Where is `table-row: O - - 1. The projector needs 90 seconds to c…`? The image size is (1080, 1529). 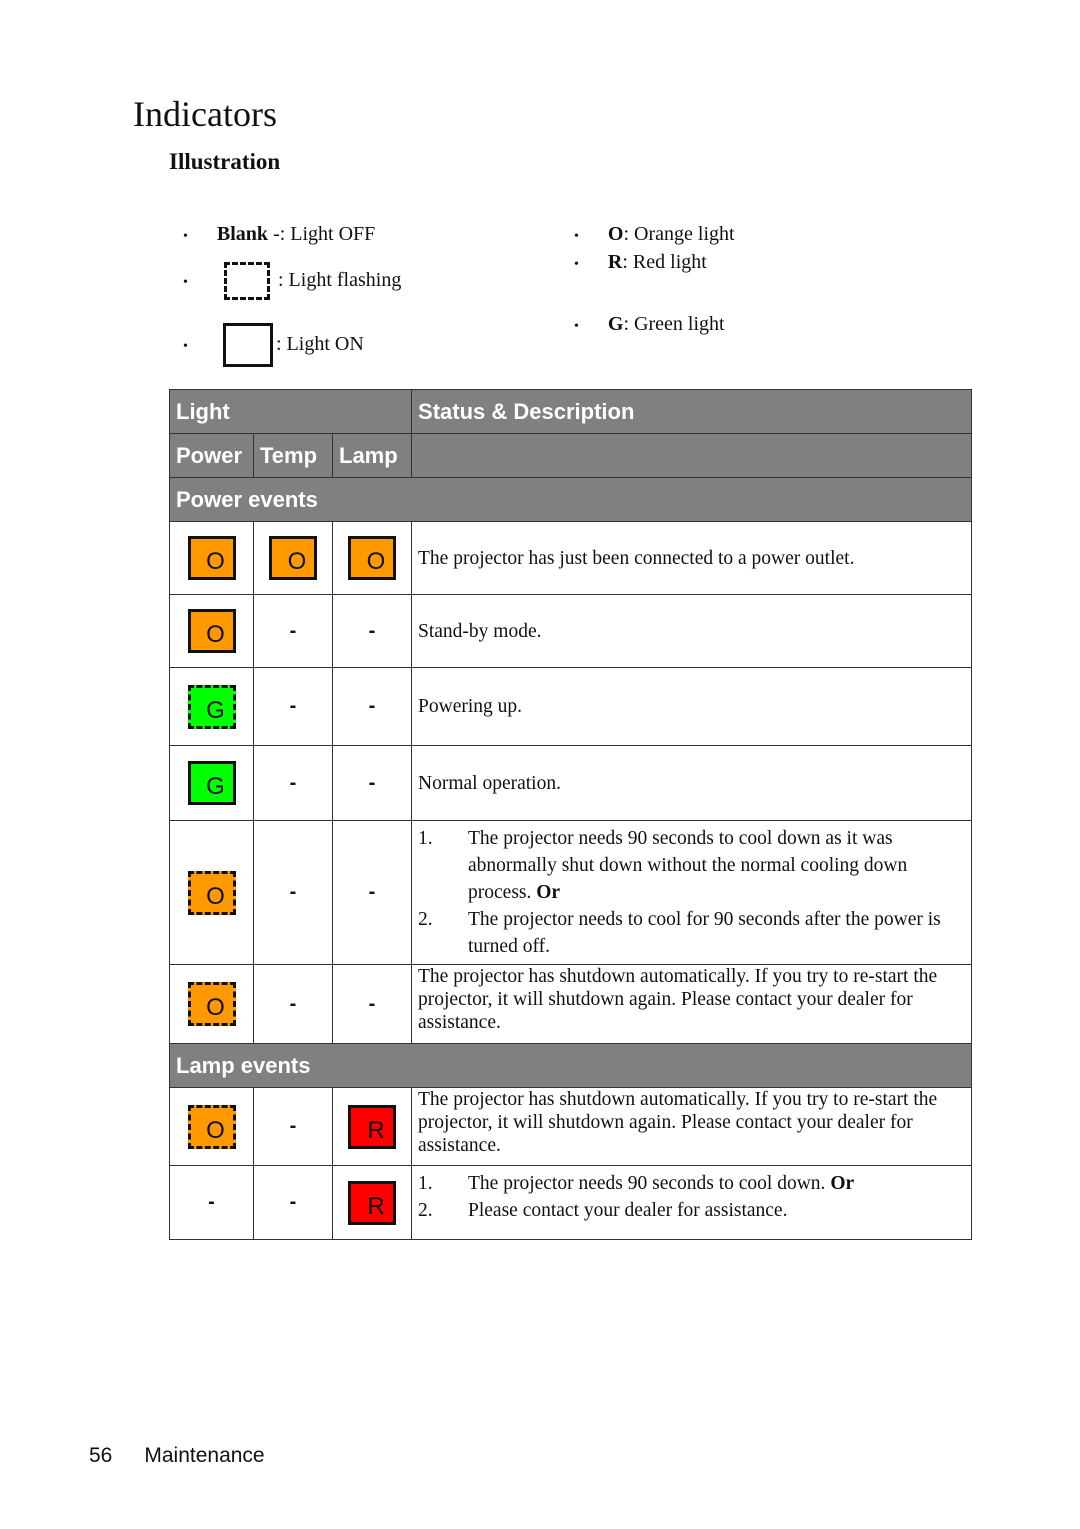
table-row: O - - 1. The projector needs 90 seconds to c… is located at coordinates (571, 892).